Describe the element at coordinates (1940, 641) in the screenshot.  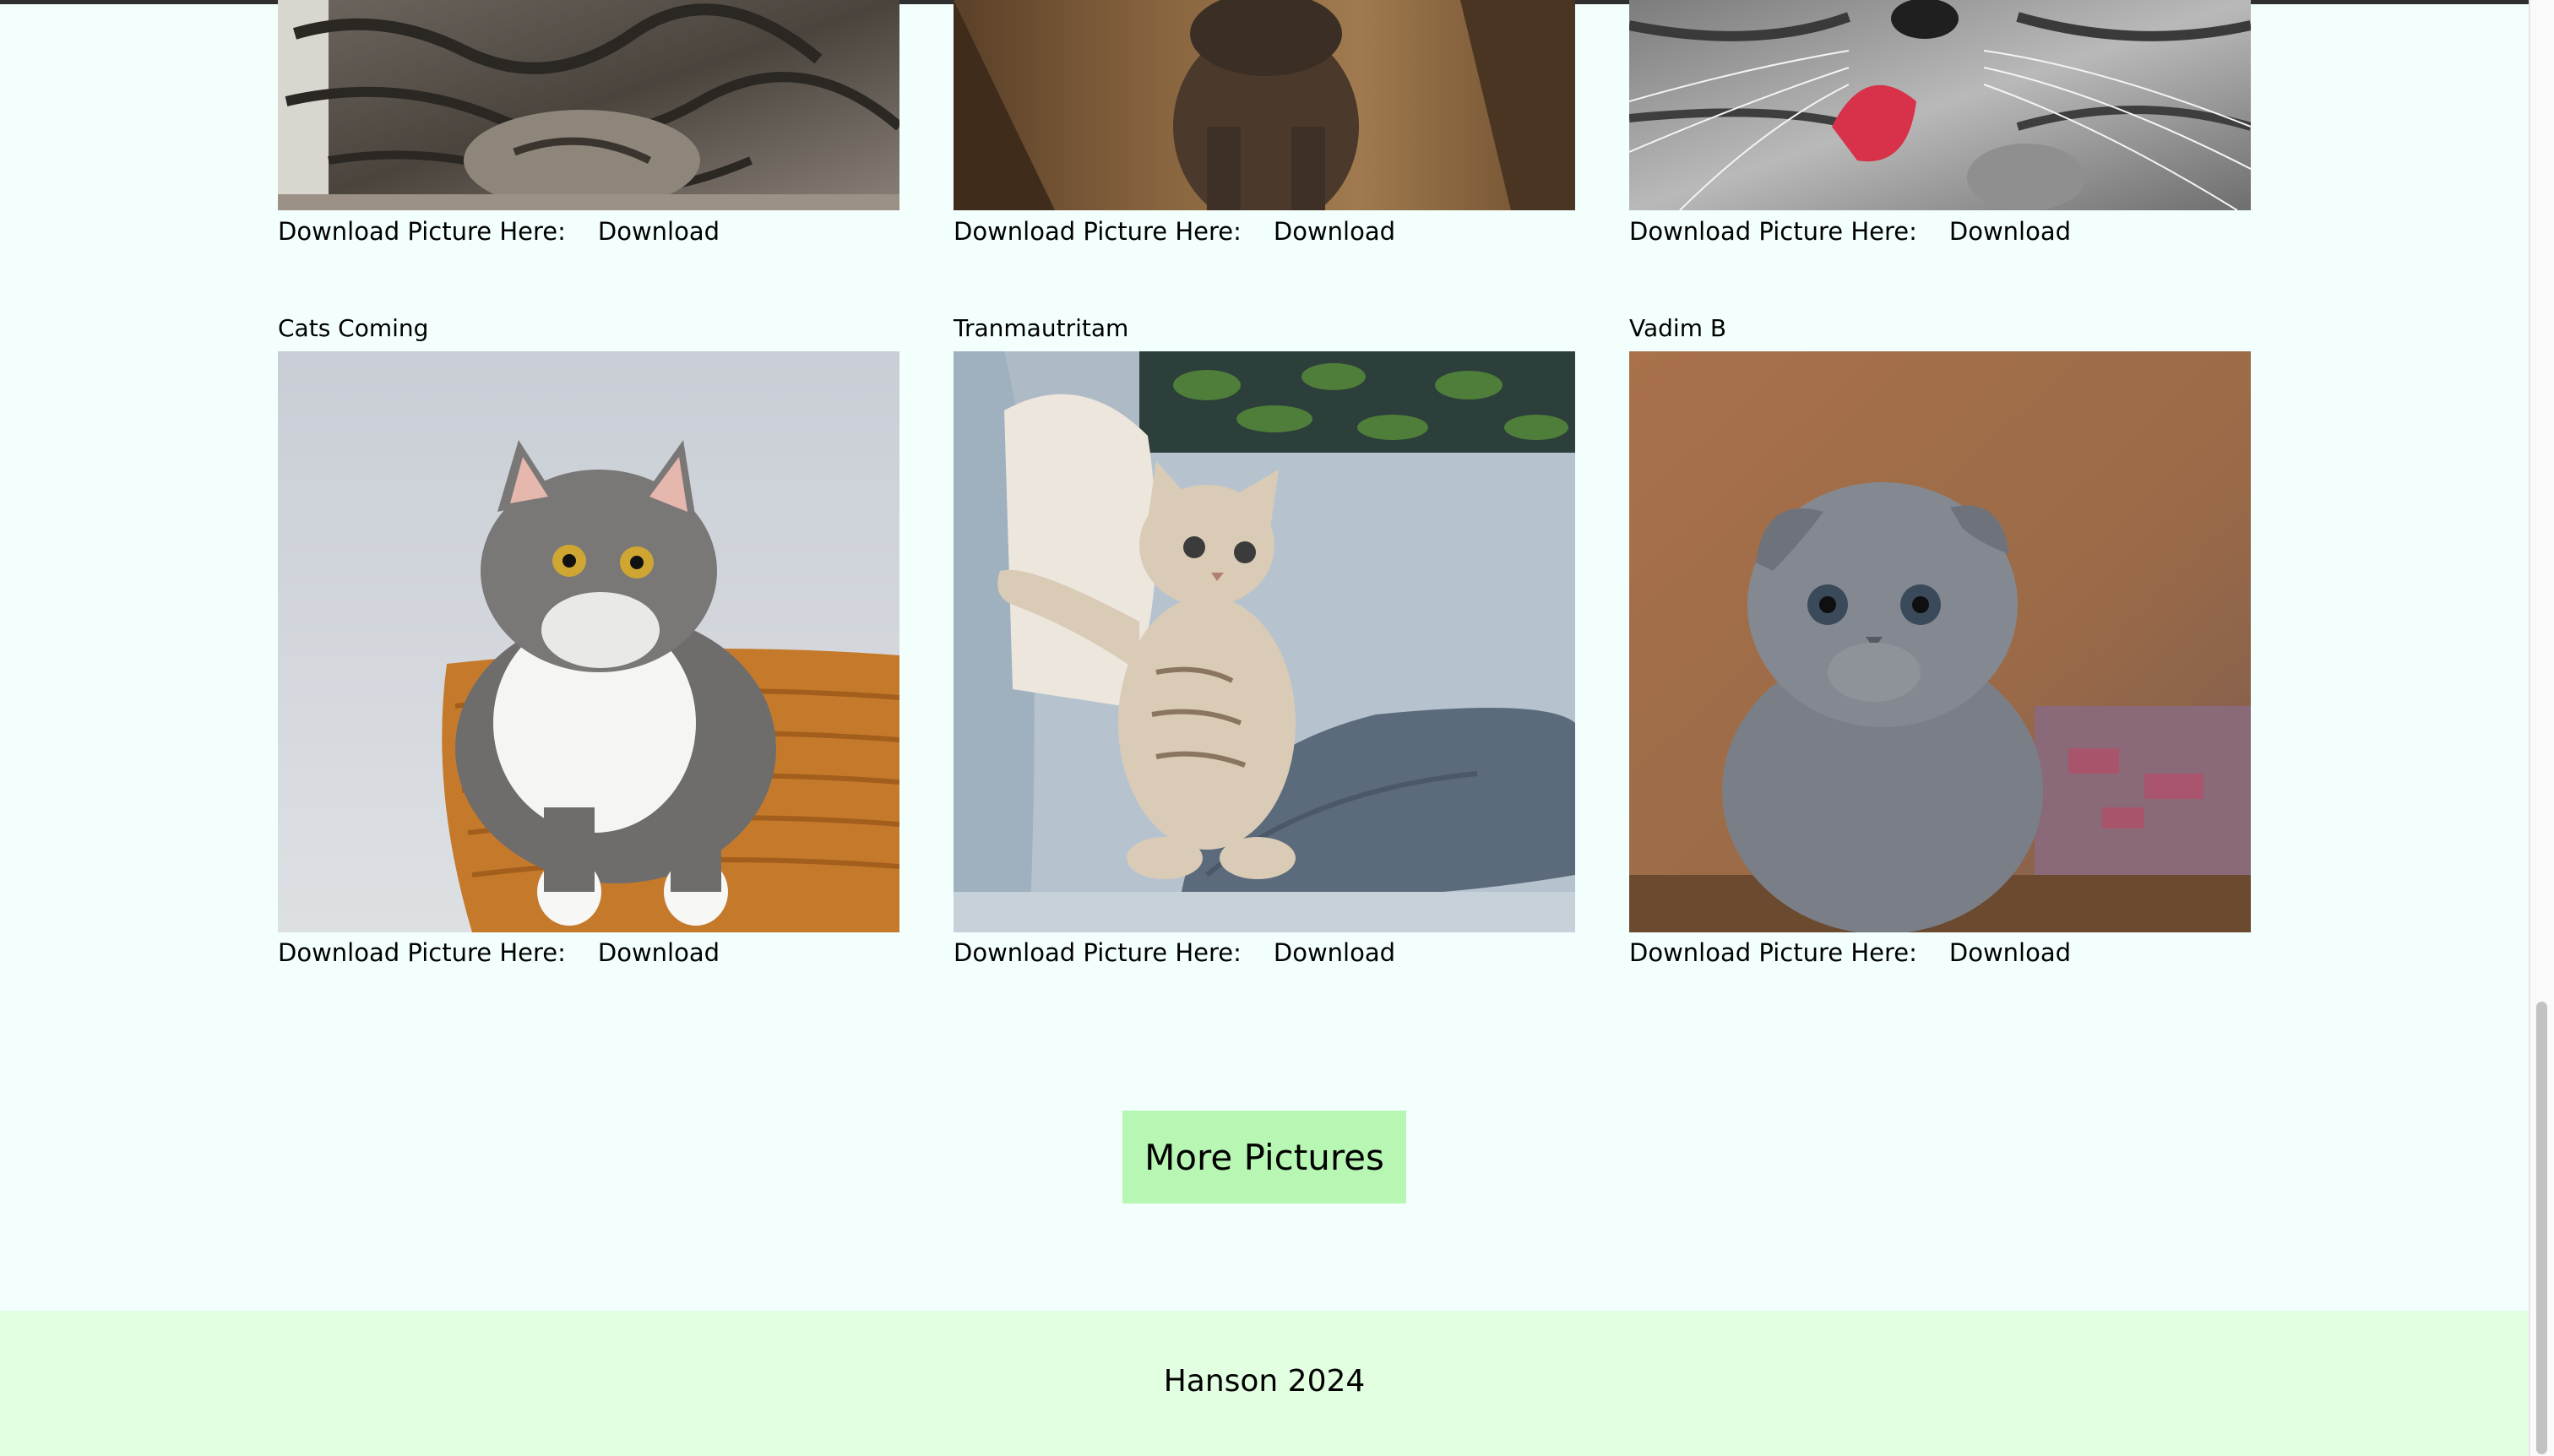
I see `cat-photo-scottish-fold` at that location.